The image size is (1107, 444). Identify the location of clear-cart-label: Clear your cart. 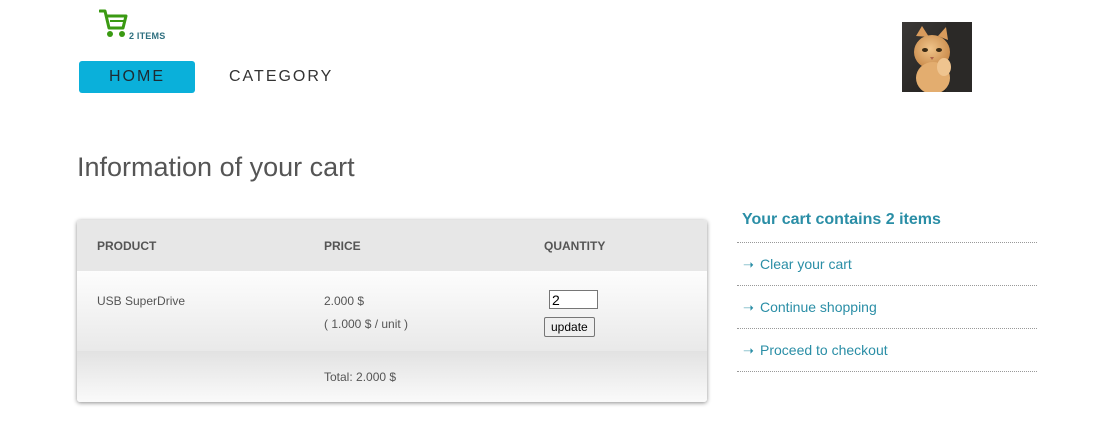
(806, 264).